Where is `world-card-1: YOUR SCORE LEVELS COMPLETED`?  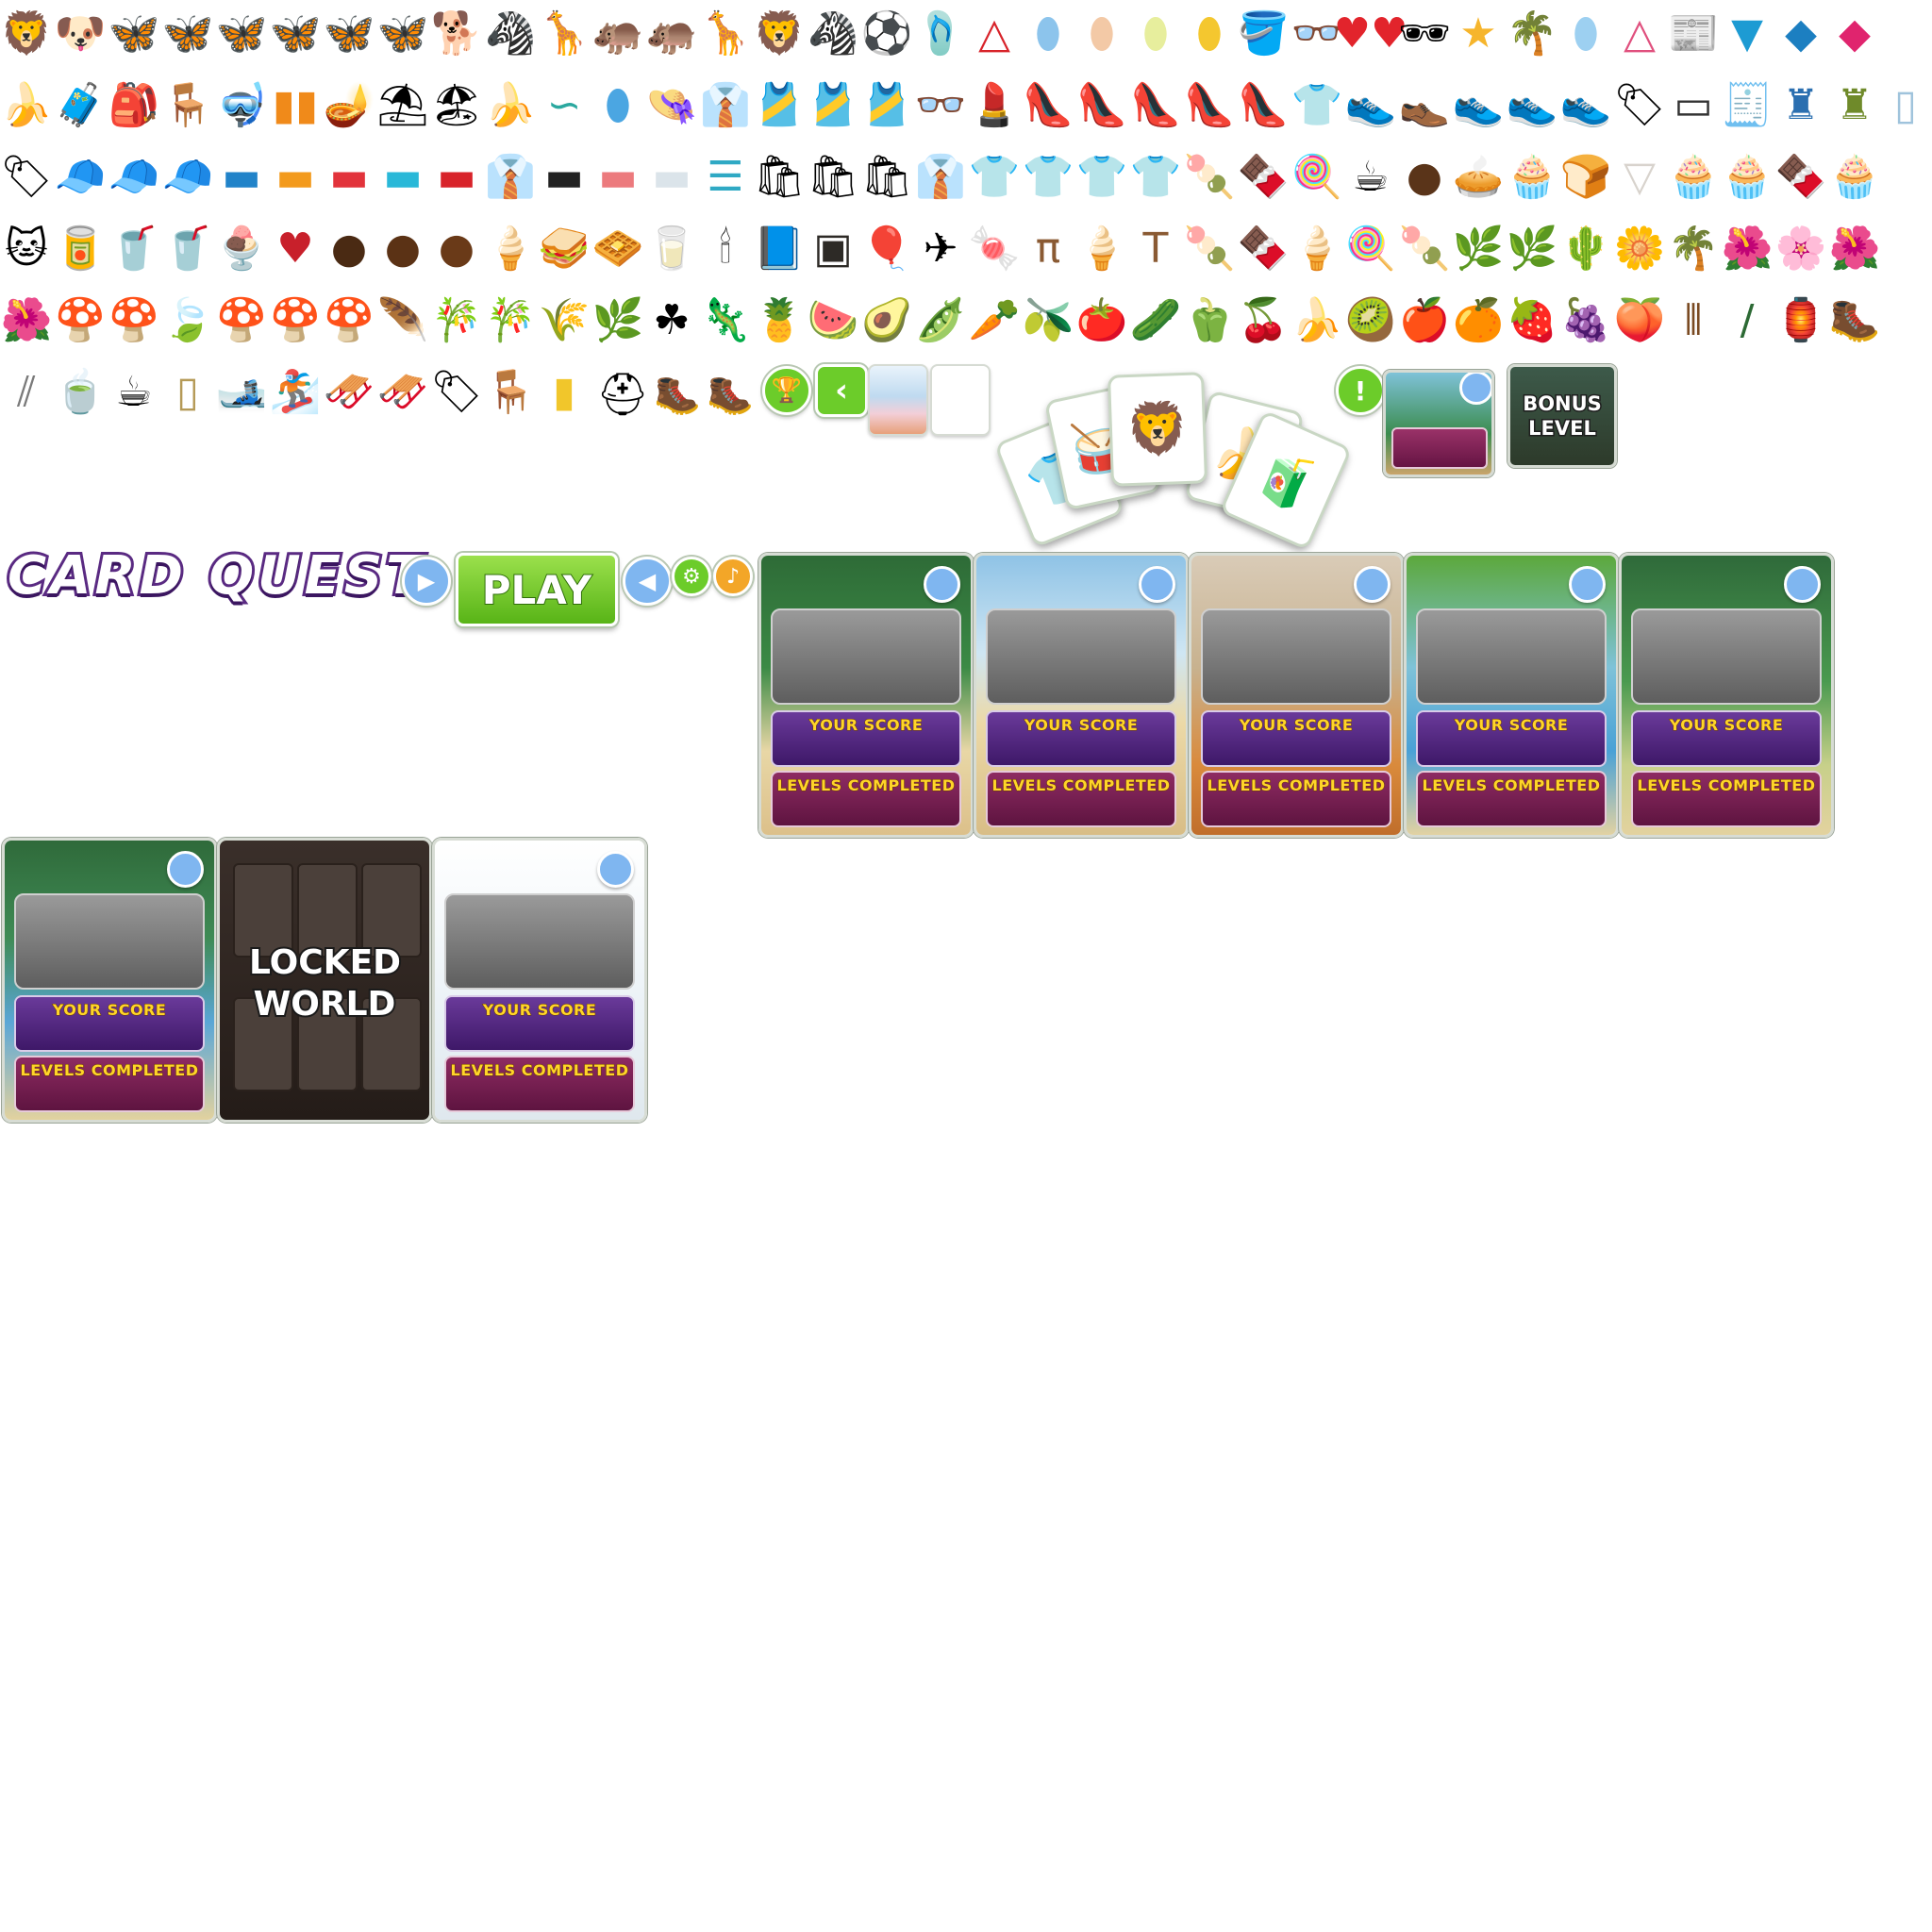
world-card-1: YOUR SCORE LEVELS COMPLETED is located at coordinates (866, 696).